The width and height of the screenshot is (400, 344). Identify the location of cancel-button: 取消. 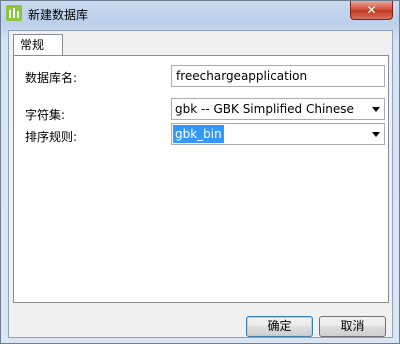
(352, 326).